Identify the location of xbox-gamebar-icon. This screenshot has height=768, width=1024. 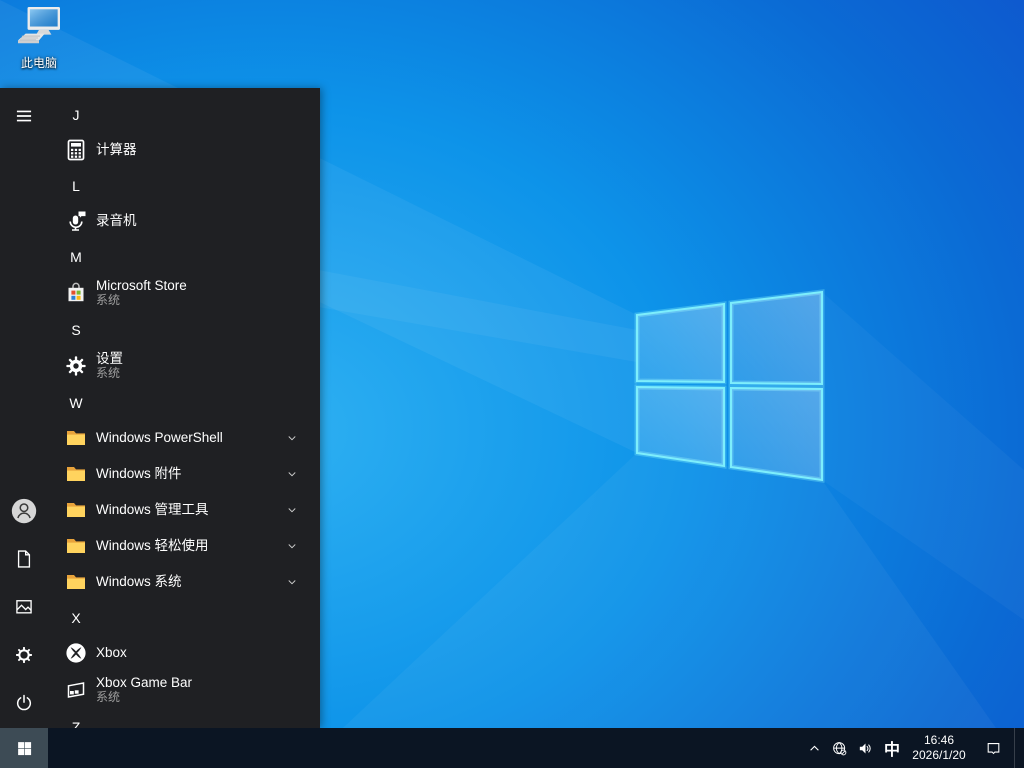
(76, 690).